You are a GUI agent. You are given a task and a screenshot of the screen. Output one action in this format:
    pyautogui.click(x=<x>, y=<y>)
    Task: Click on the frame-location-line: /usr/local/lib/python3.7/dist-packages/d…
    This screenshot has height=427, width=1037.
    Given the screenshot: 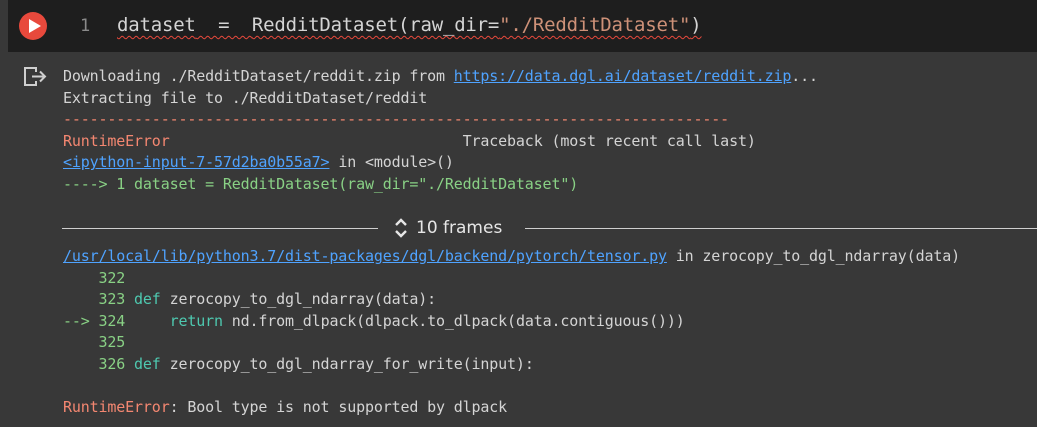 What is the action you would take?
    pyautogui.click(x=511, y=257)
    